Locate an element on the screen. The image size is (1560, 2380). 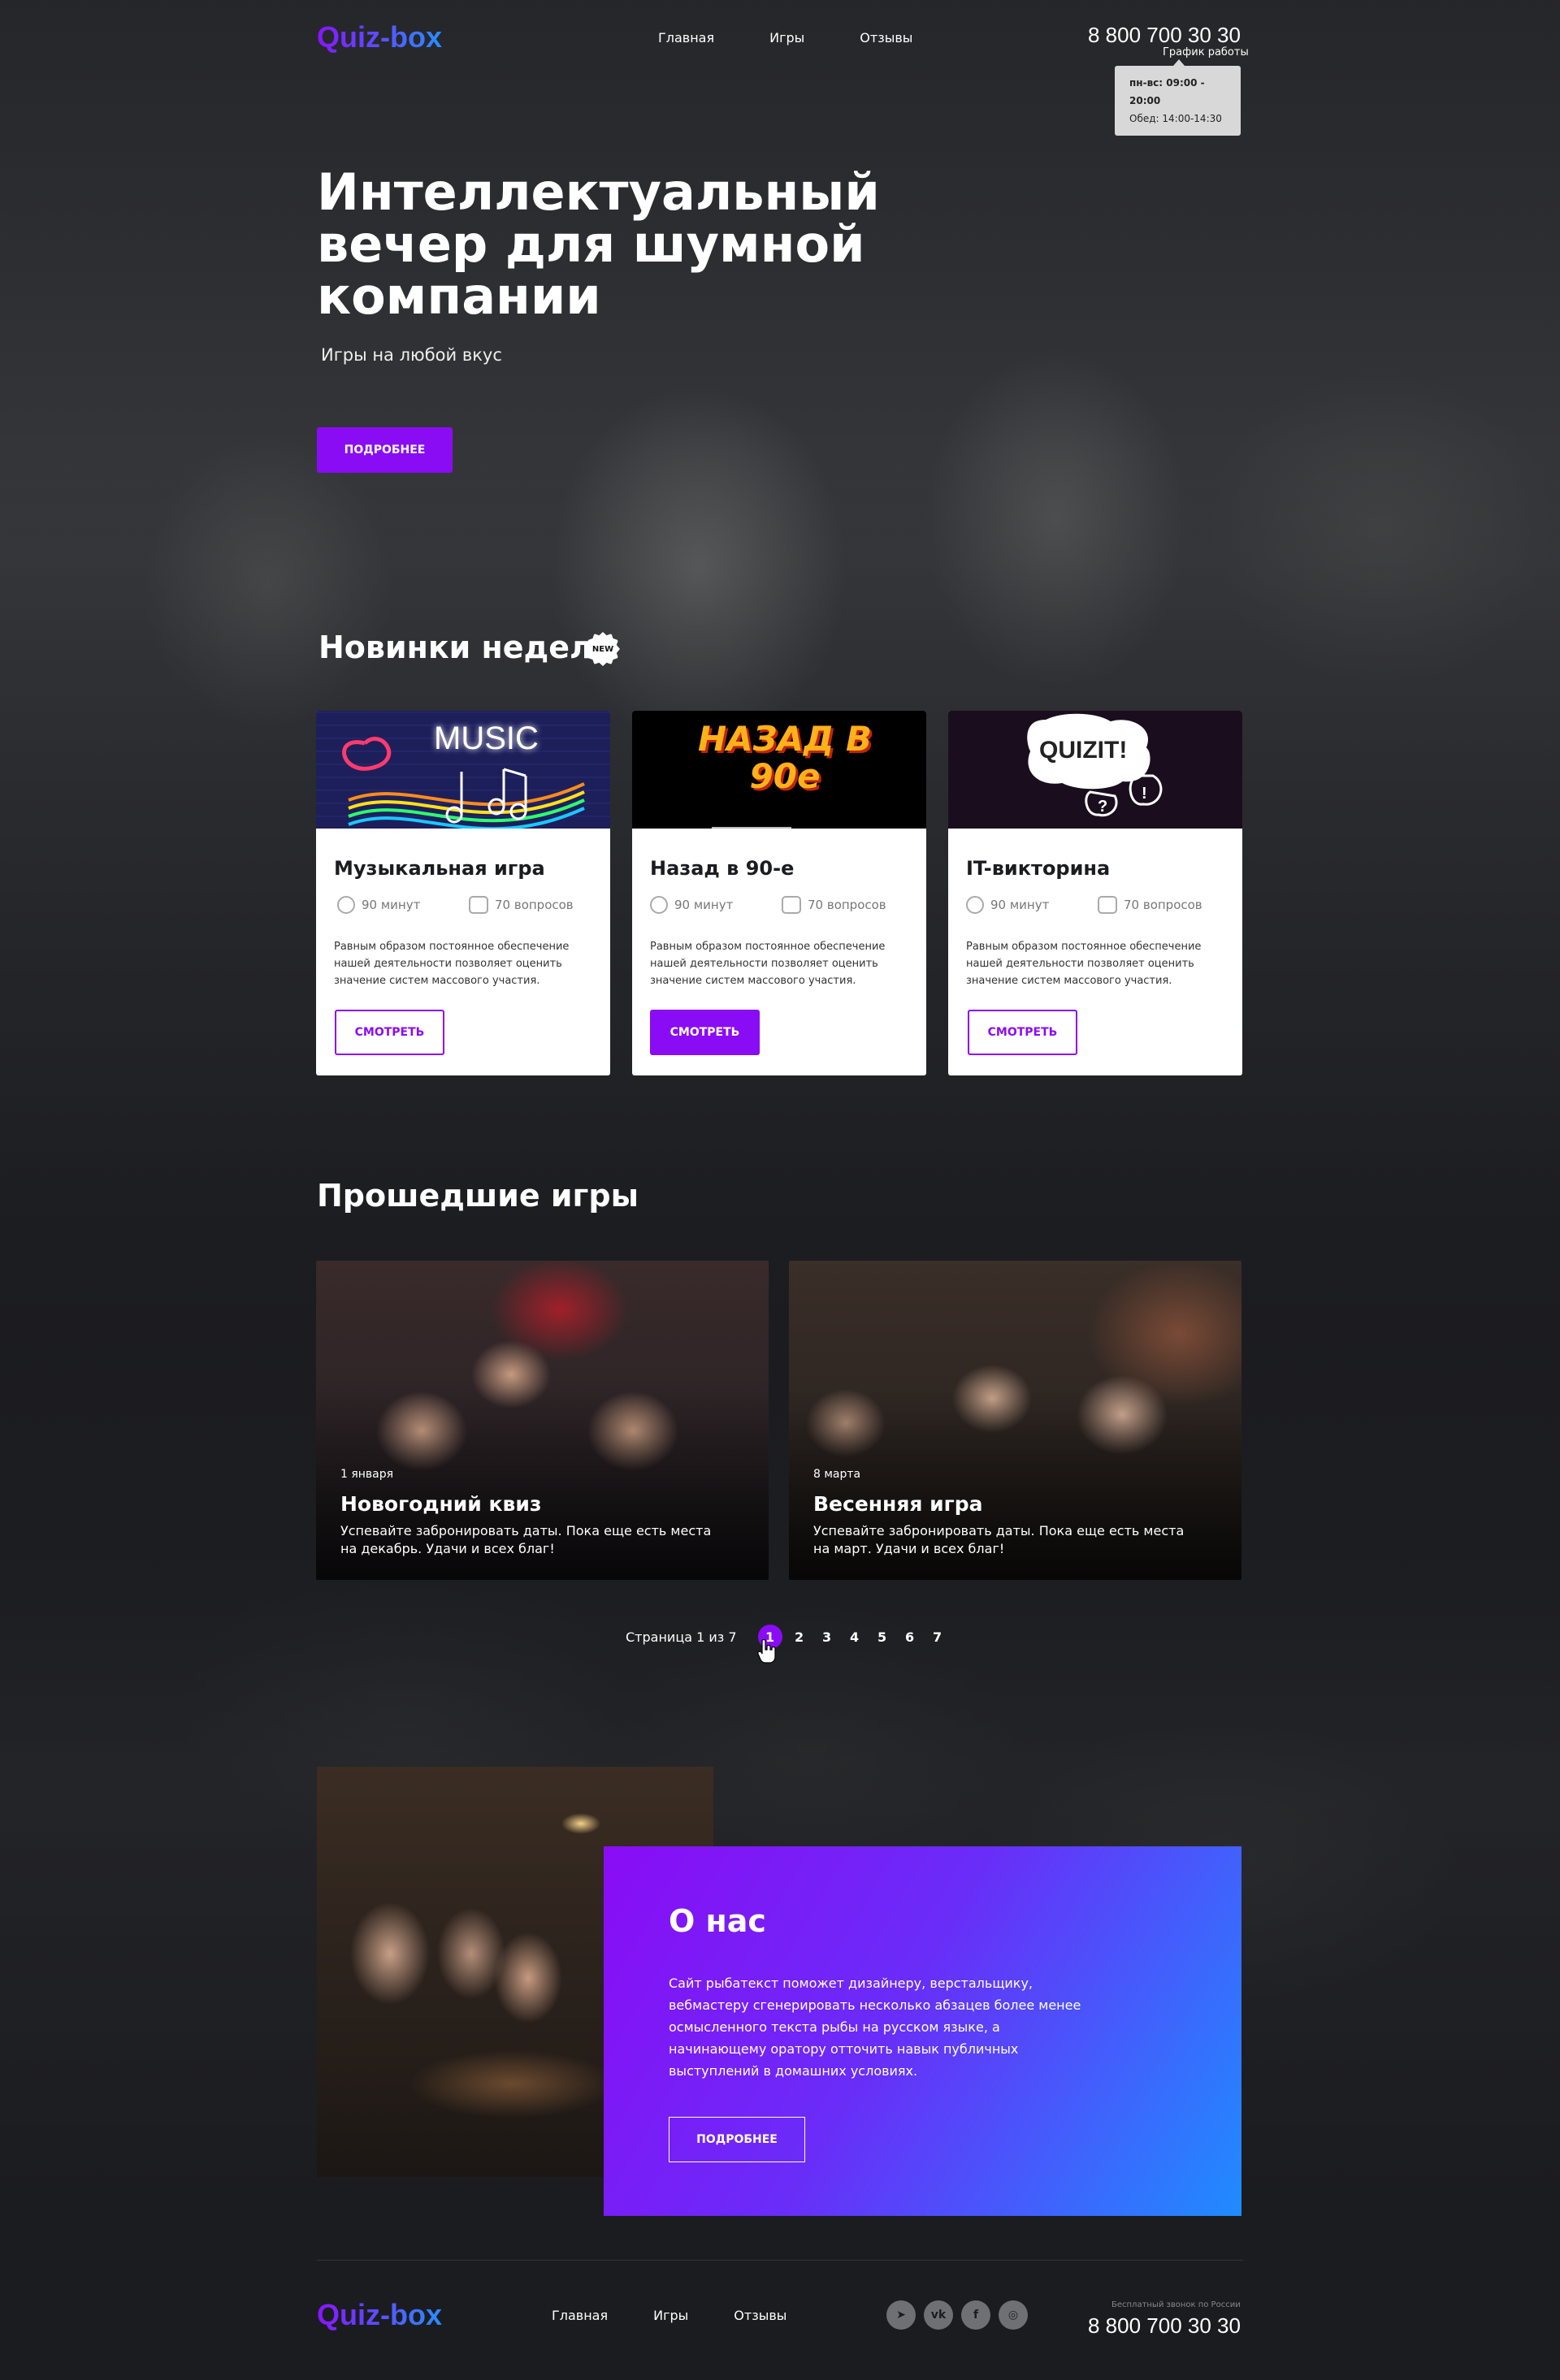
speech-bubble-icon: ? ! is located at coordinates (1094, 765).